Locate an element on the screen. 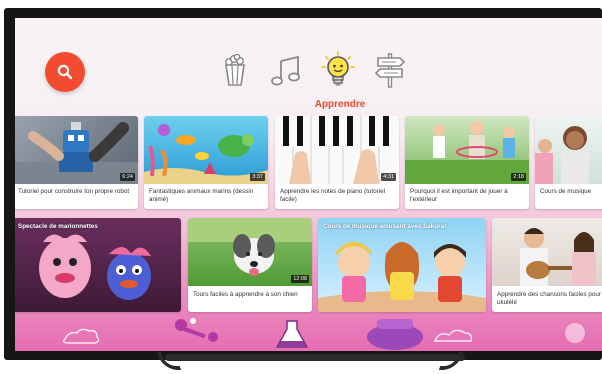 The height and width of the screenshot is (374, 602). video-thumbnail-dog: 12:08 is located at coordinates (250, 252).